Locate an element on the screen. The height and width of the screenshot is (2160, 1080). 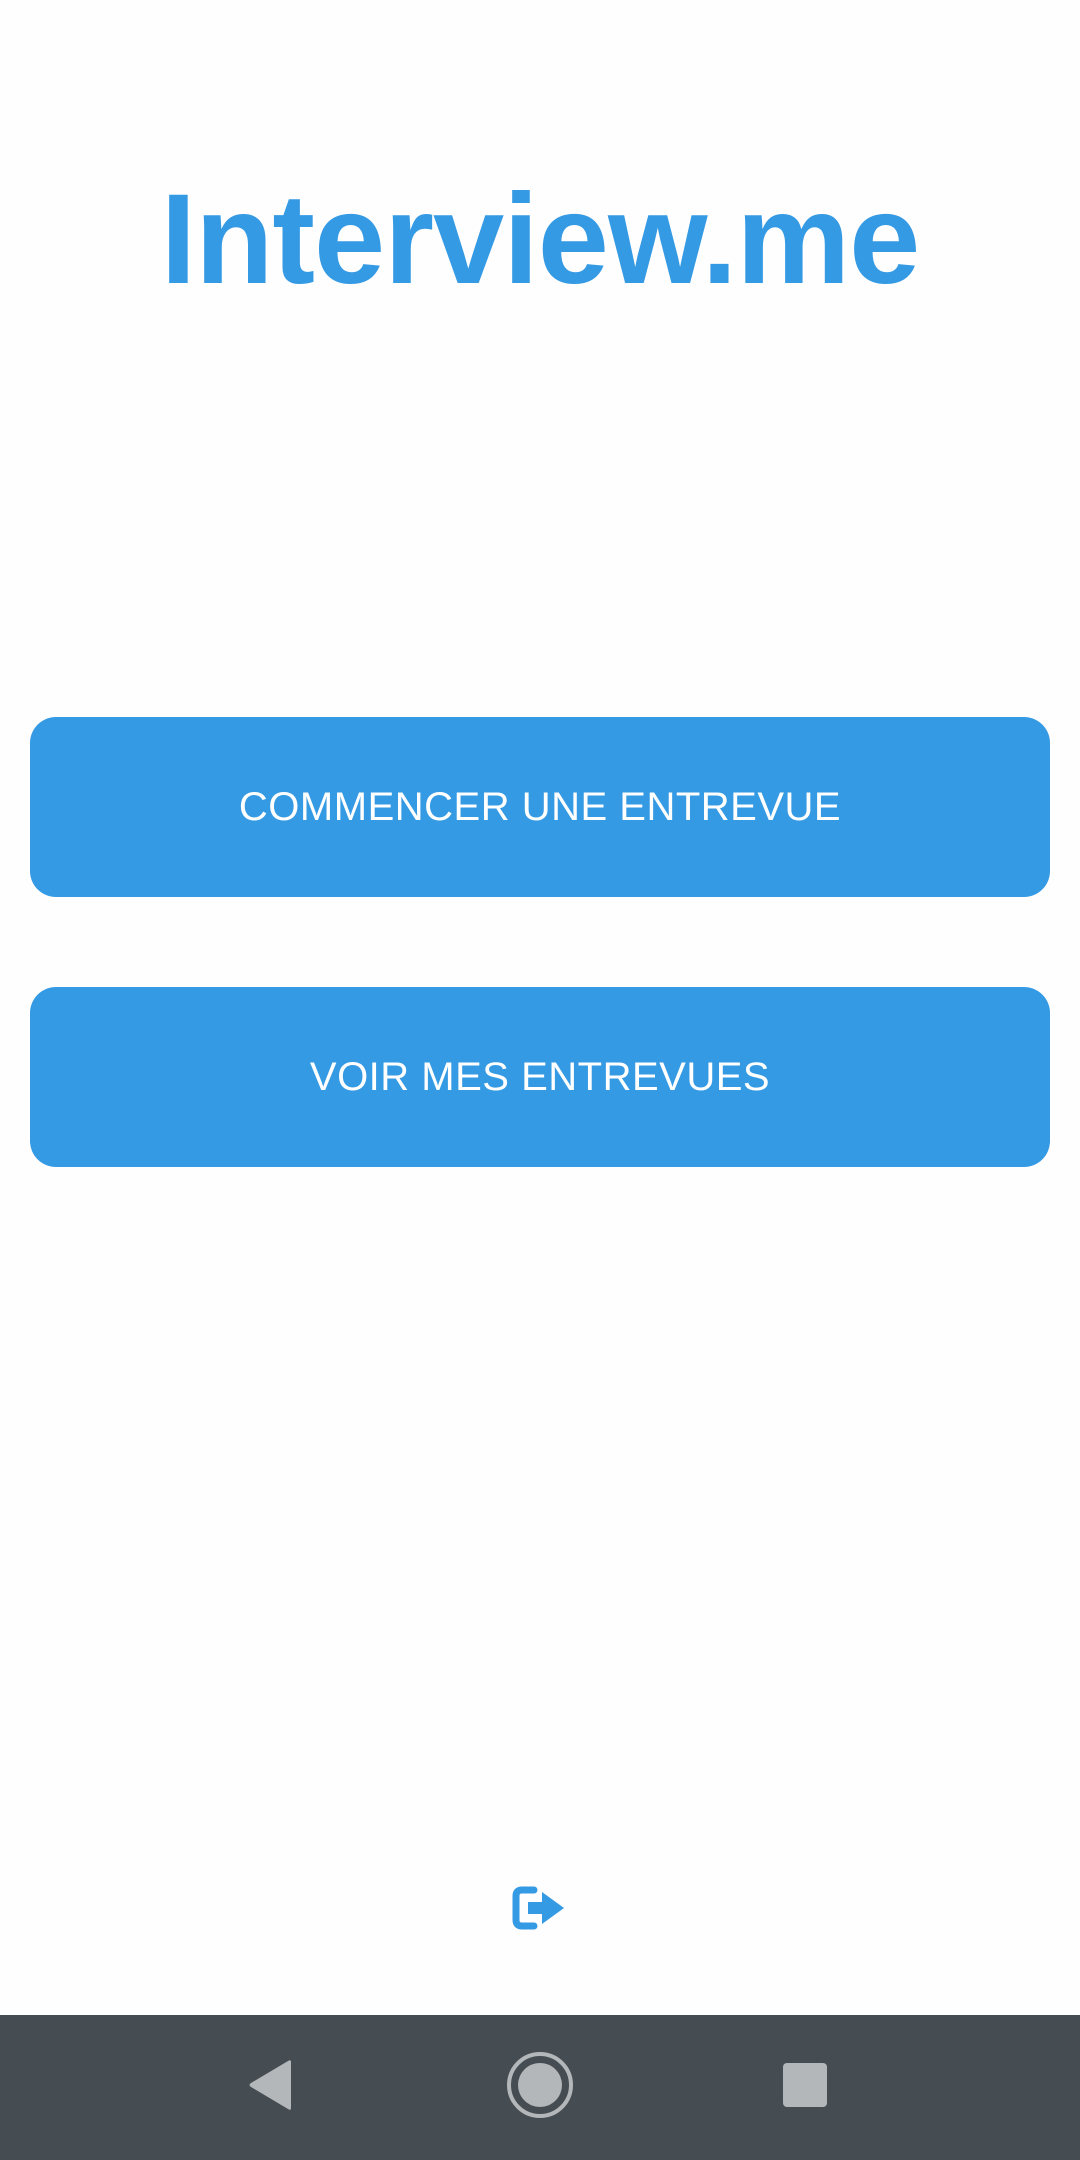
recent-square-icon is located at coordinates (805, 2087).